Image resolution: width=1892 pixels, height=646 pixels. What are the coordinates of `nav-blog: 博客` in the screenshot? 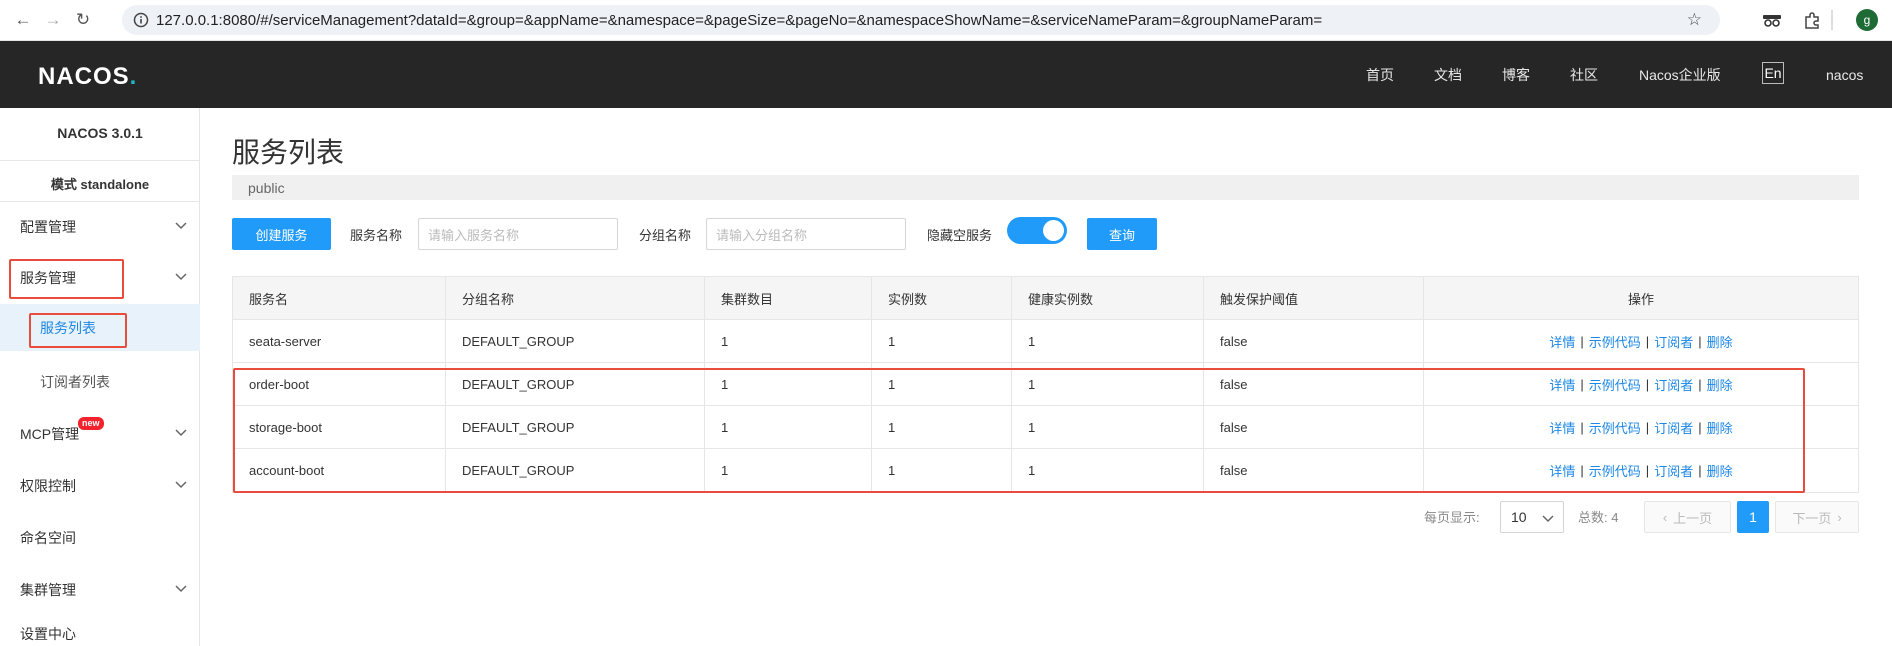 It's located at (1516, 74).